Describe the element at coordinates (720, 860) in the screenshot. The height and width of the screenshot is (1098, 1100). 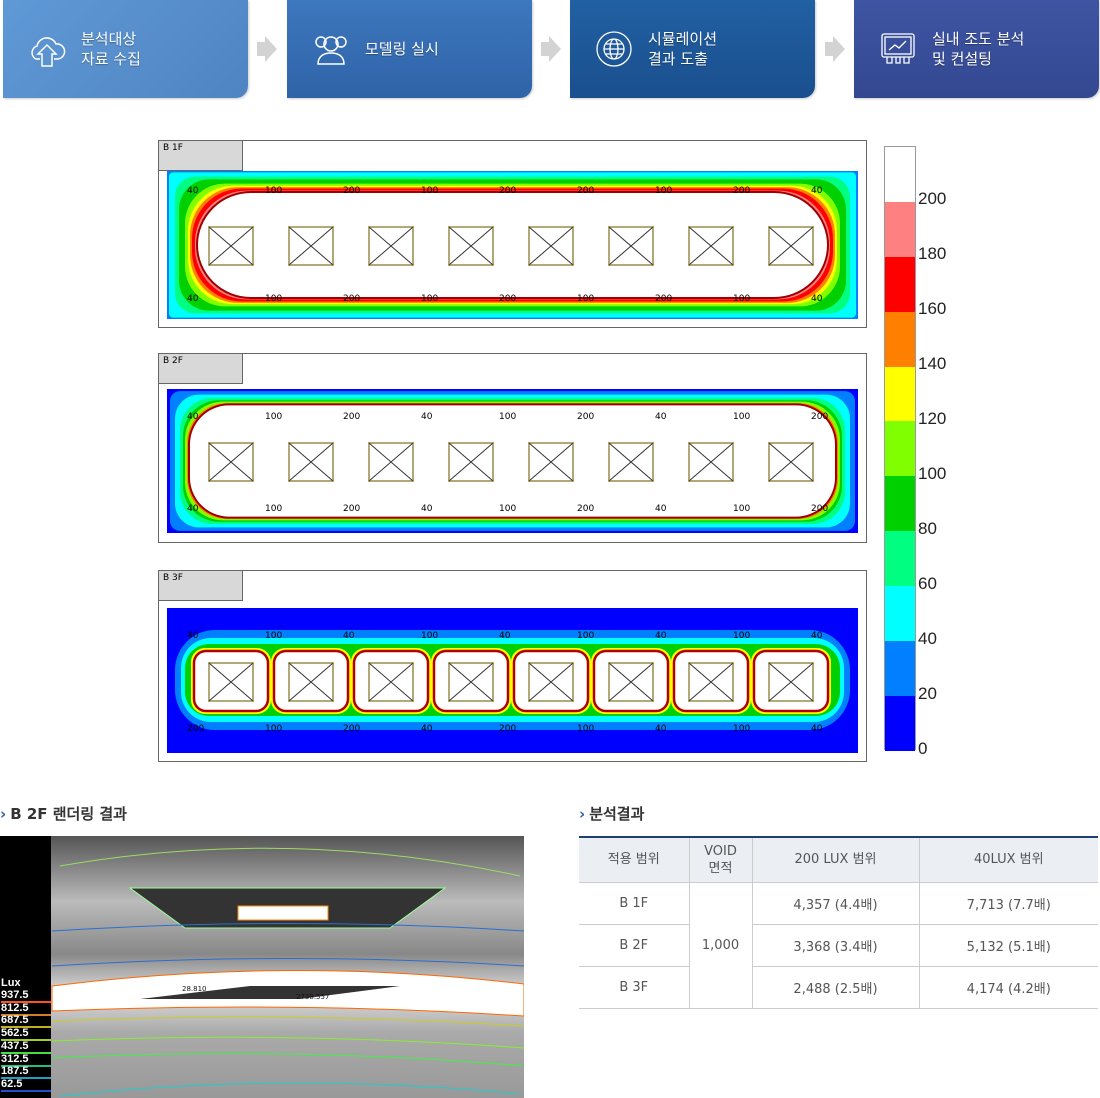
I see `header-void-area: VOID 면적` at that location.